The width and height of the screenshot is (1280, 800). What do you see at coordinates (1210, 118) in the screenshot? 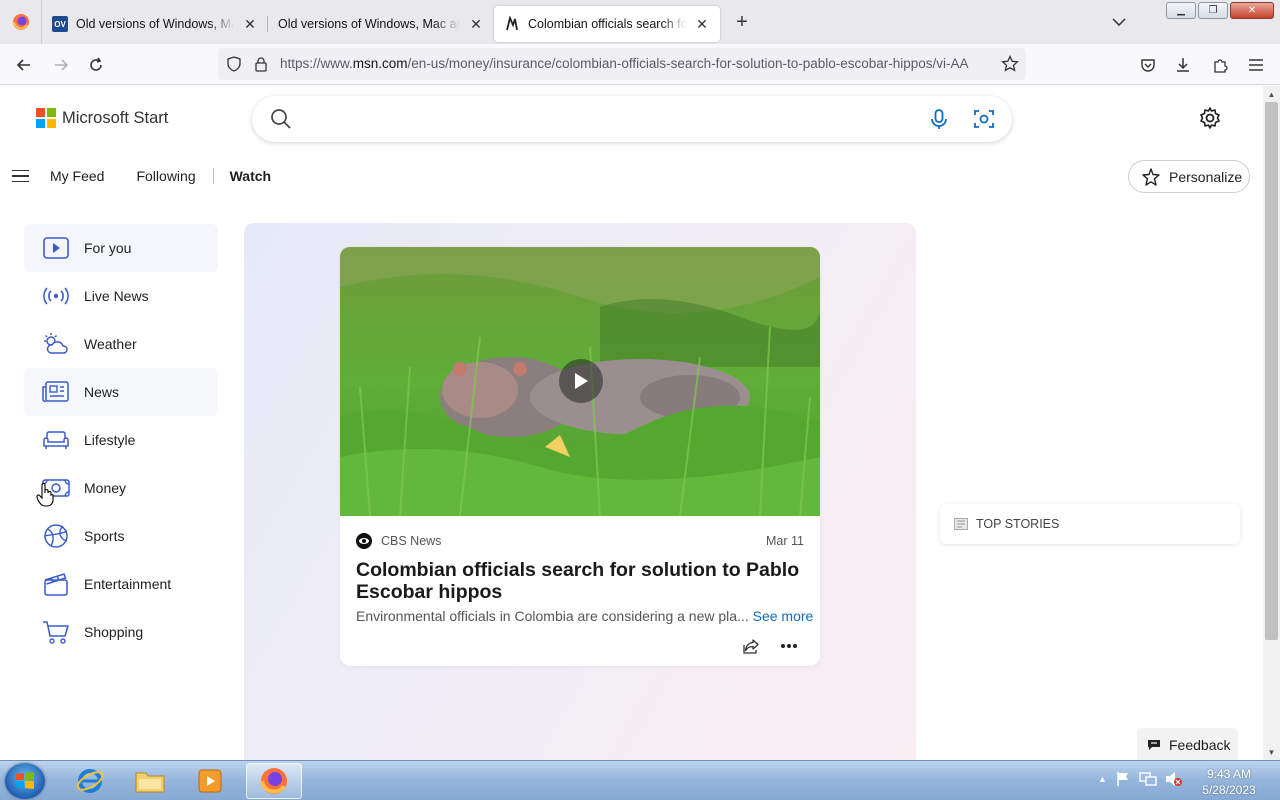
I see `settings-gear-icon` at bounding box center [1210, 118].